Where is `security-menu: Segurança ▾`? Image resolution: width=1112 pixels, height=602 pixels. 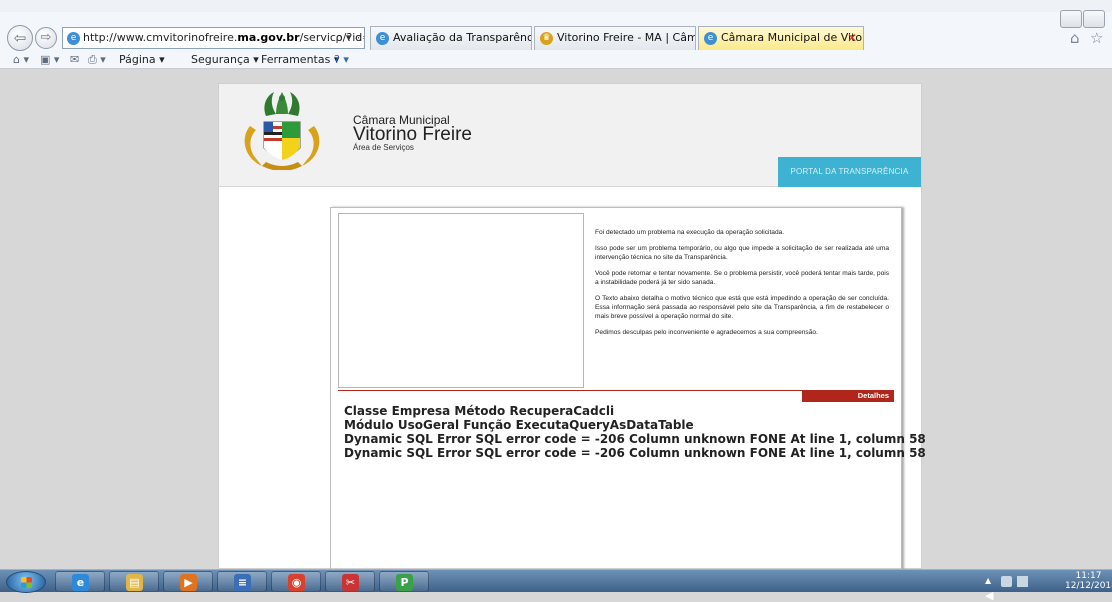
security-menu: Segurança ▾ is located at coordinates (225, 60).